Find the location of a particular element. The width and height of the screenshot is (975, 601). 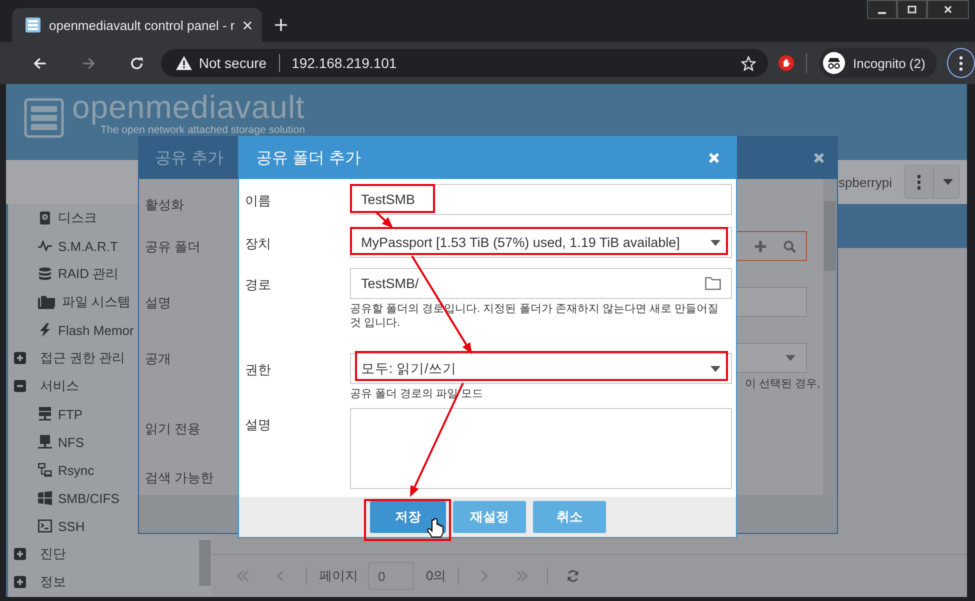

dropdown: 모두: 읽기/쓰기 is located at coordinates (541, 368).